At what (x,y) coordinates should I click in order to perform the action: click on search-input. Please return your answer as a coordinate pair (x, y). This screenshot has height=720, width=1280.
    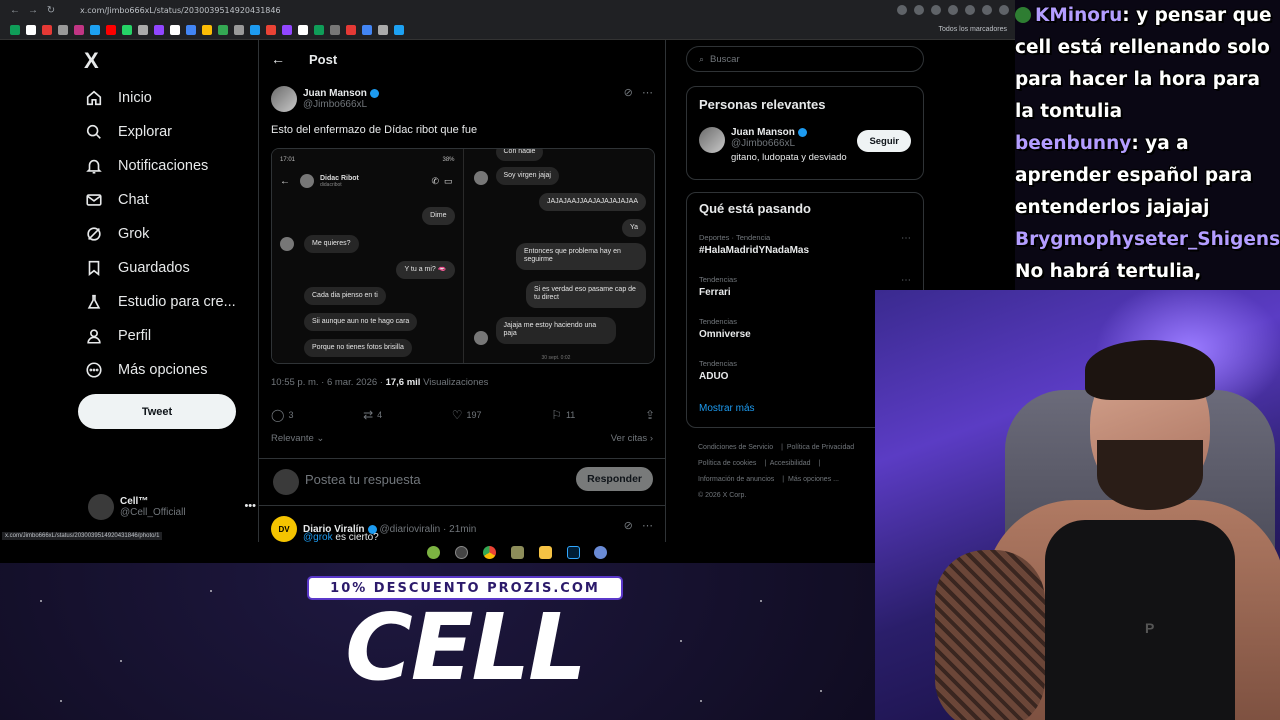
    Looking at the image, I should click on (800, 59).